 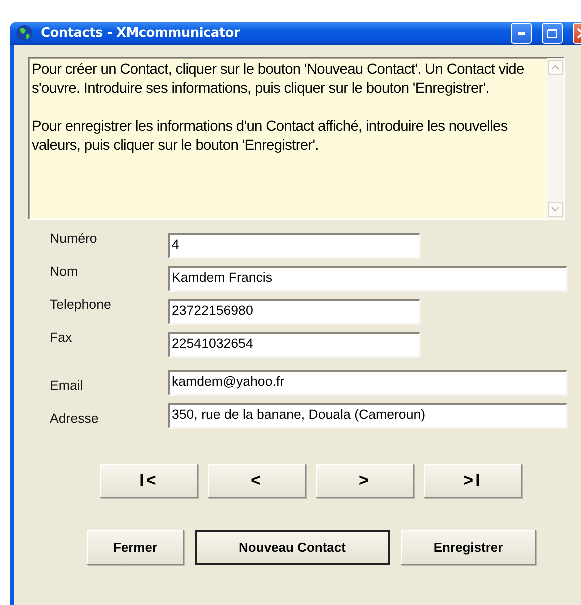 I want to click on minimize-icon, so click(x=521, y=33).